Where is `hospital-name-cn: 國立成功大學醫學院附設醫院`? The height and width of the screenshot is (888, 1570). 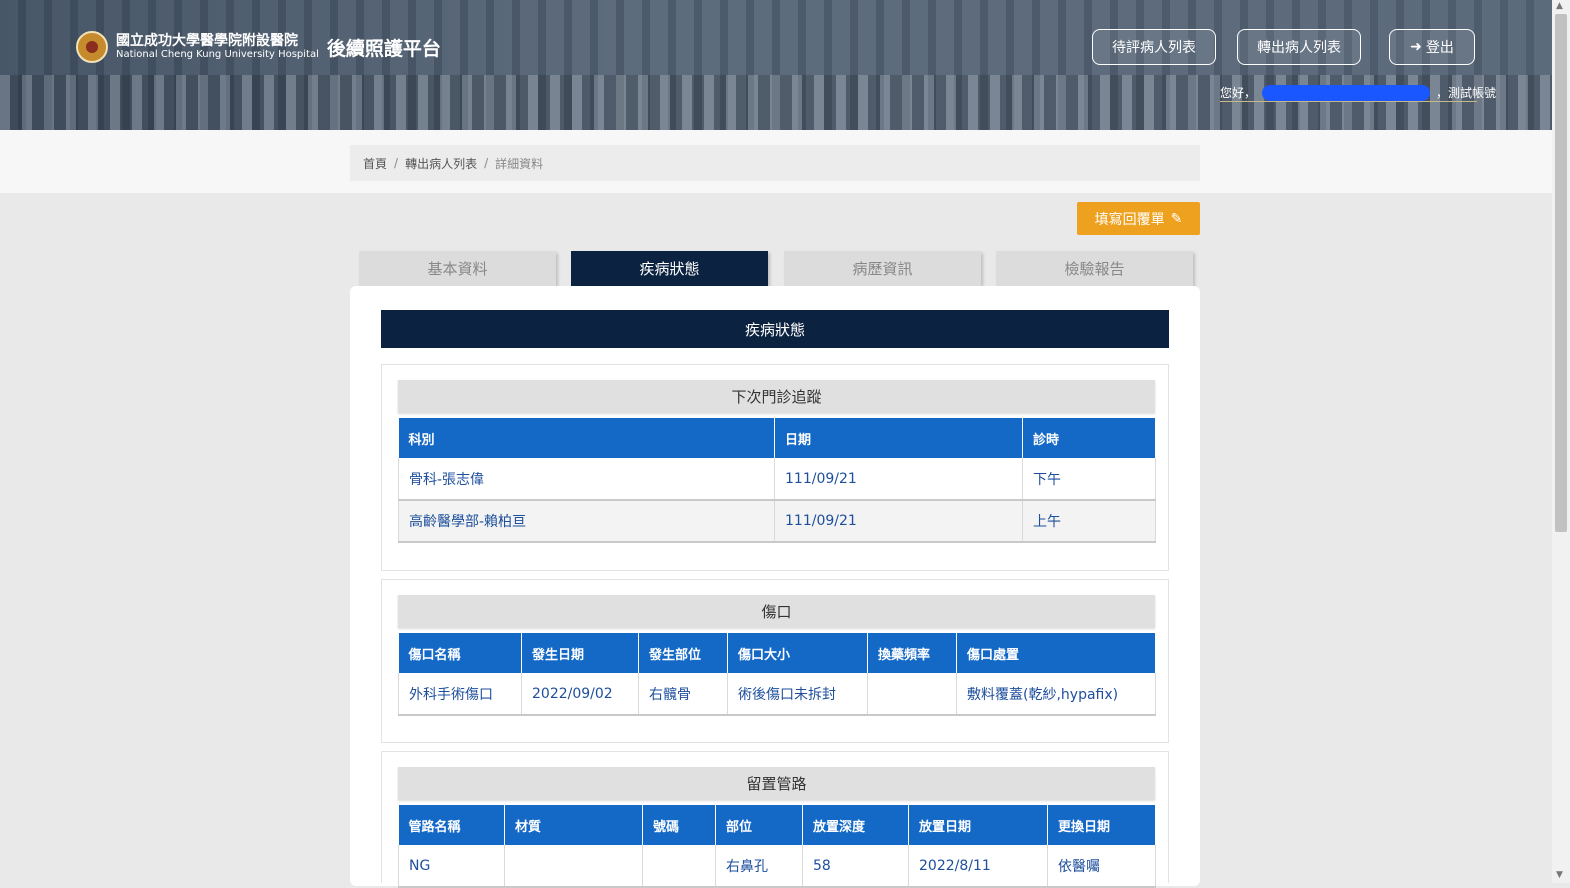 hospital-name-cn: 國立成功大學醫學院附設醫院 is located at coordinates (207, 40).